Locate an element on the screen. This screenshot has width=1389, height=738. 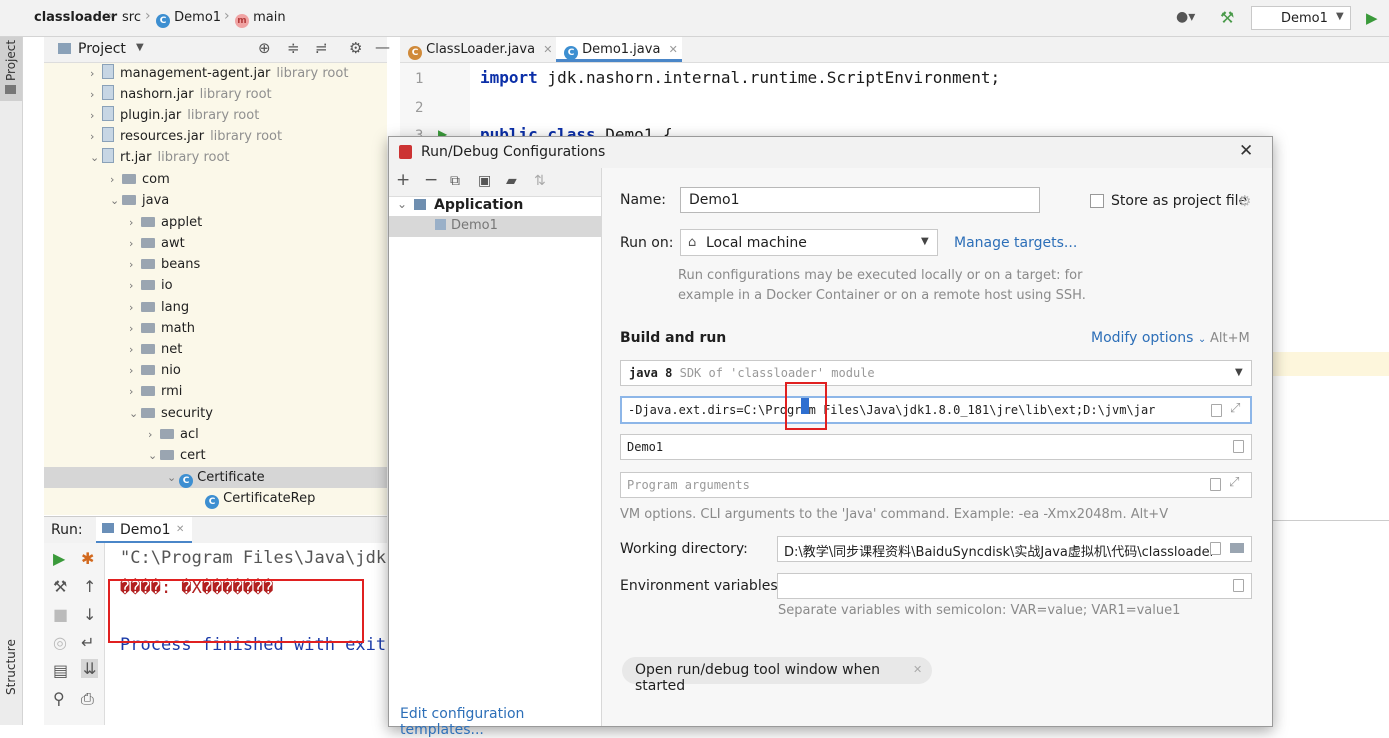
tree-item-certificaterep: C CertificateRep is located at coordinates (260, 498).